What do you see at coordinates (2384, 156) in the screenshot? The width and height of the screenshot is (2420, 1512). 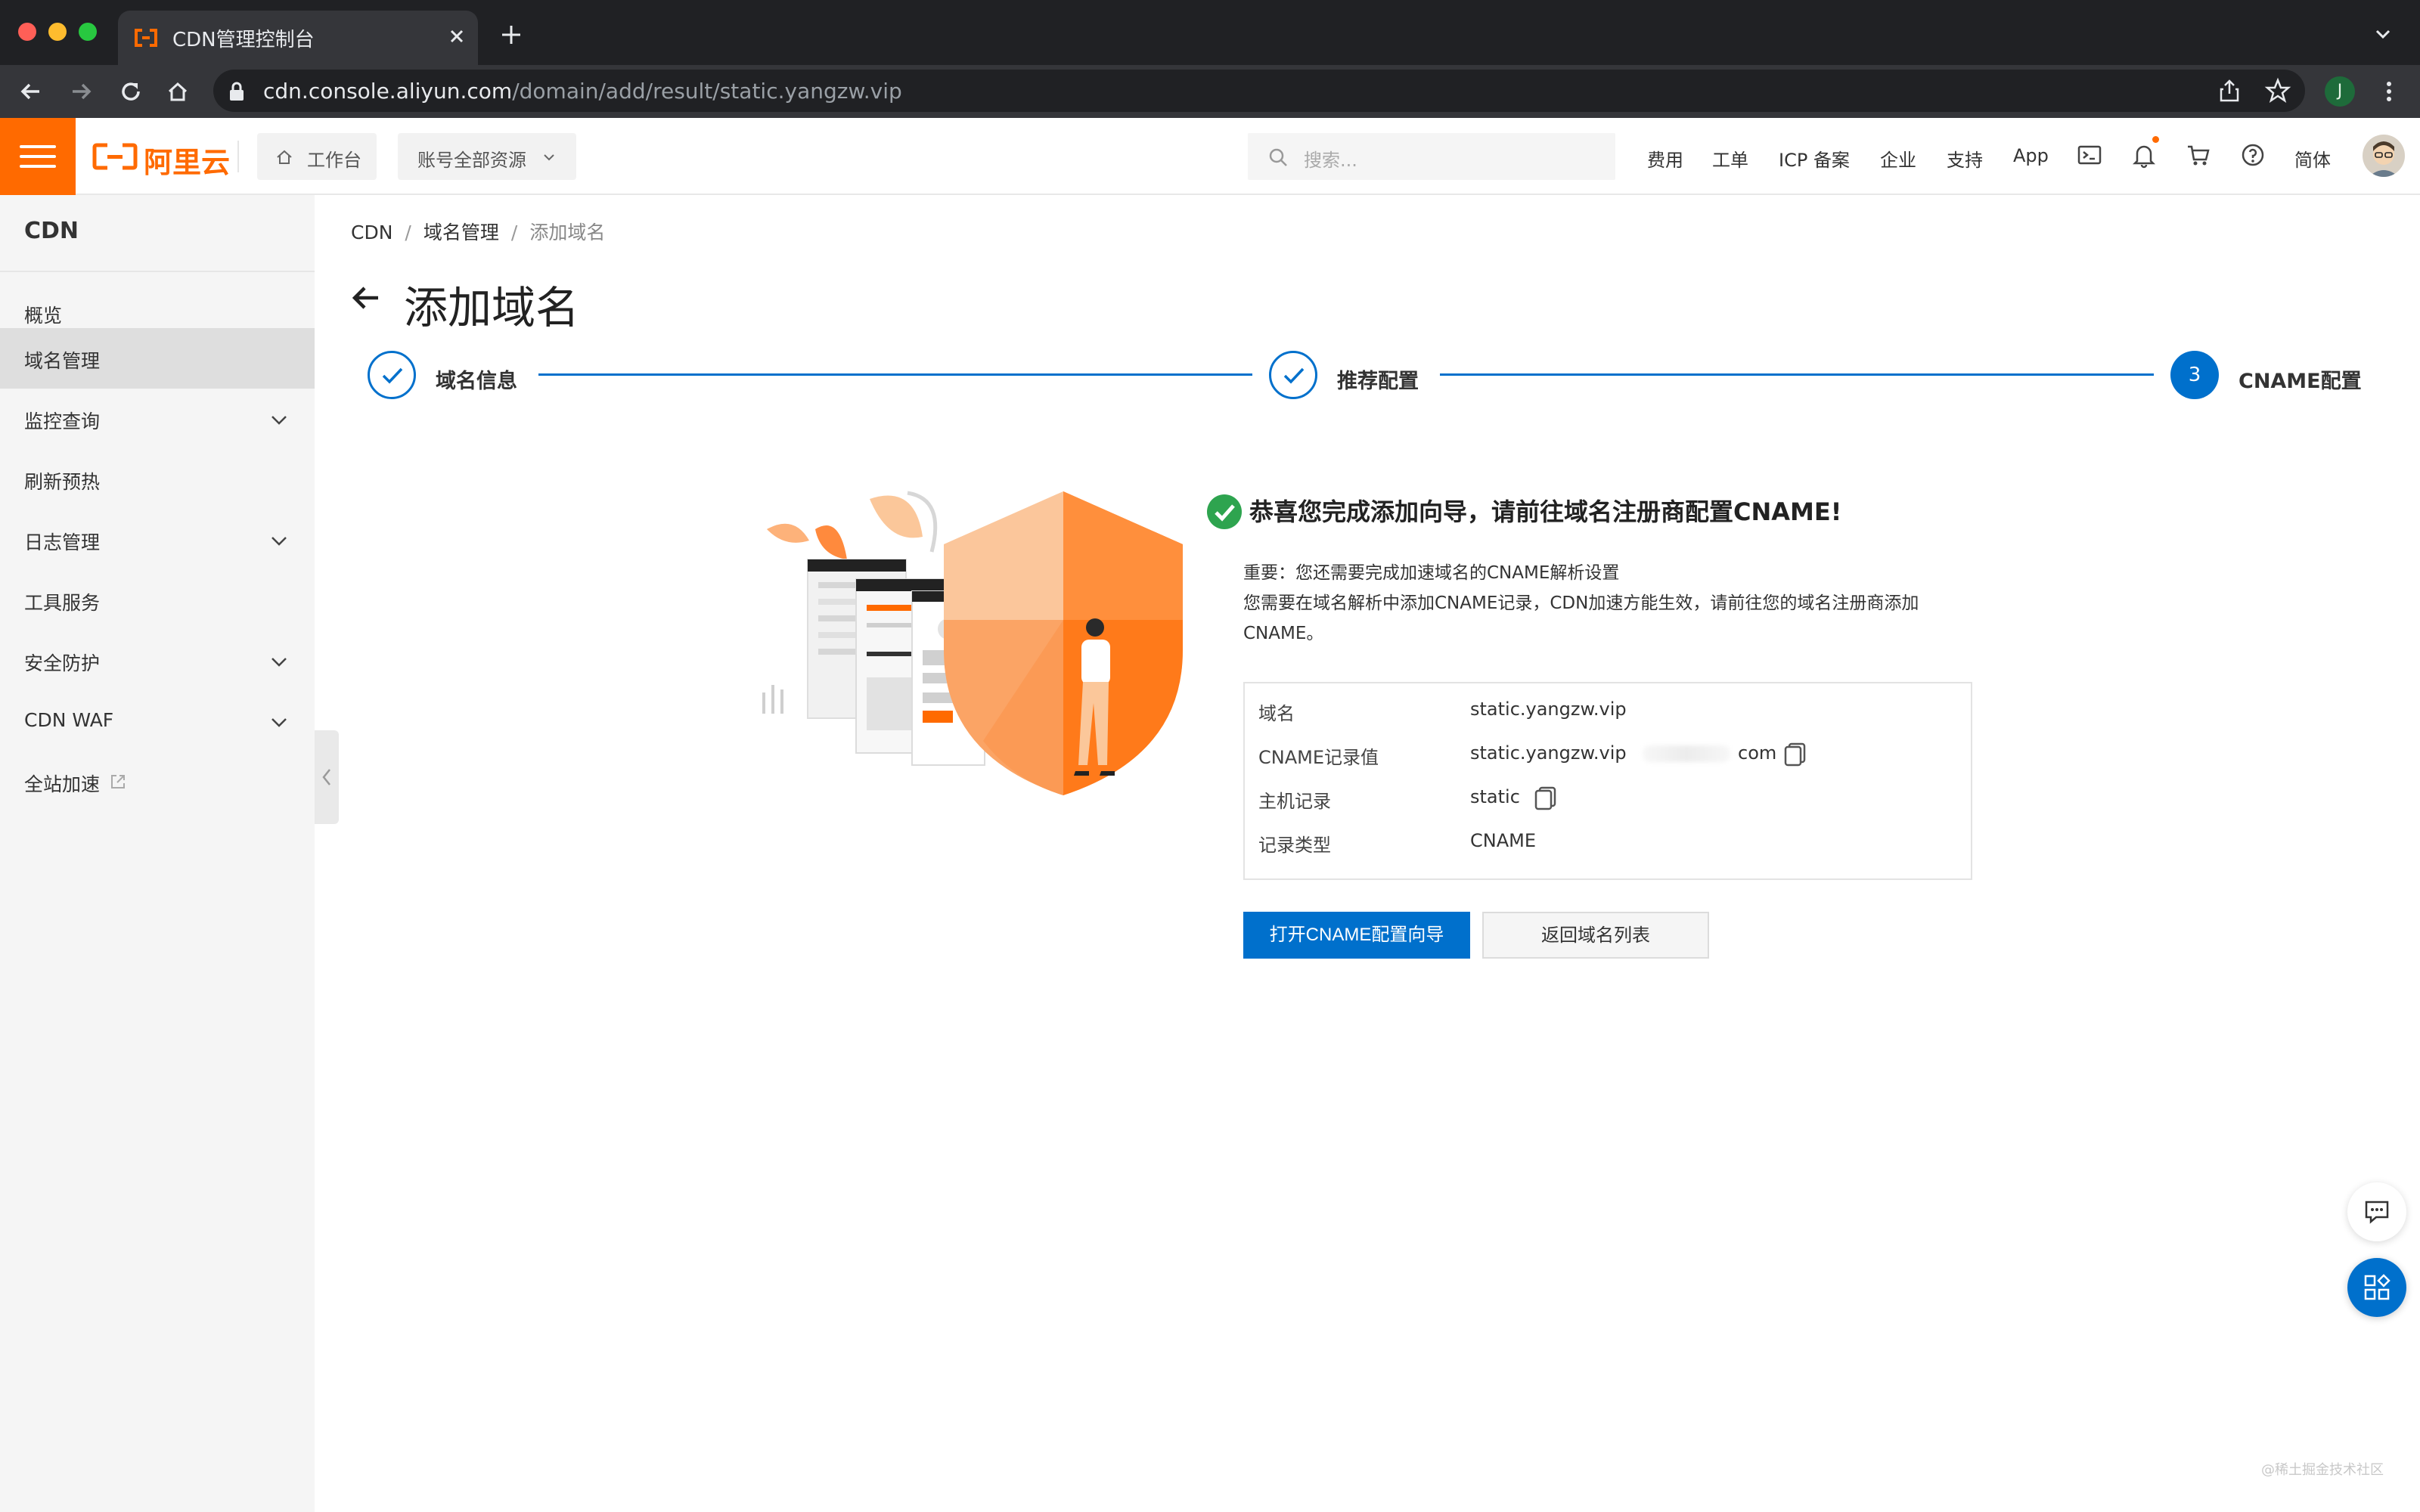 I see `user-avatar` at bounding box center [2384, 156].